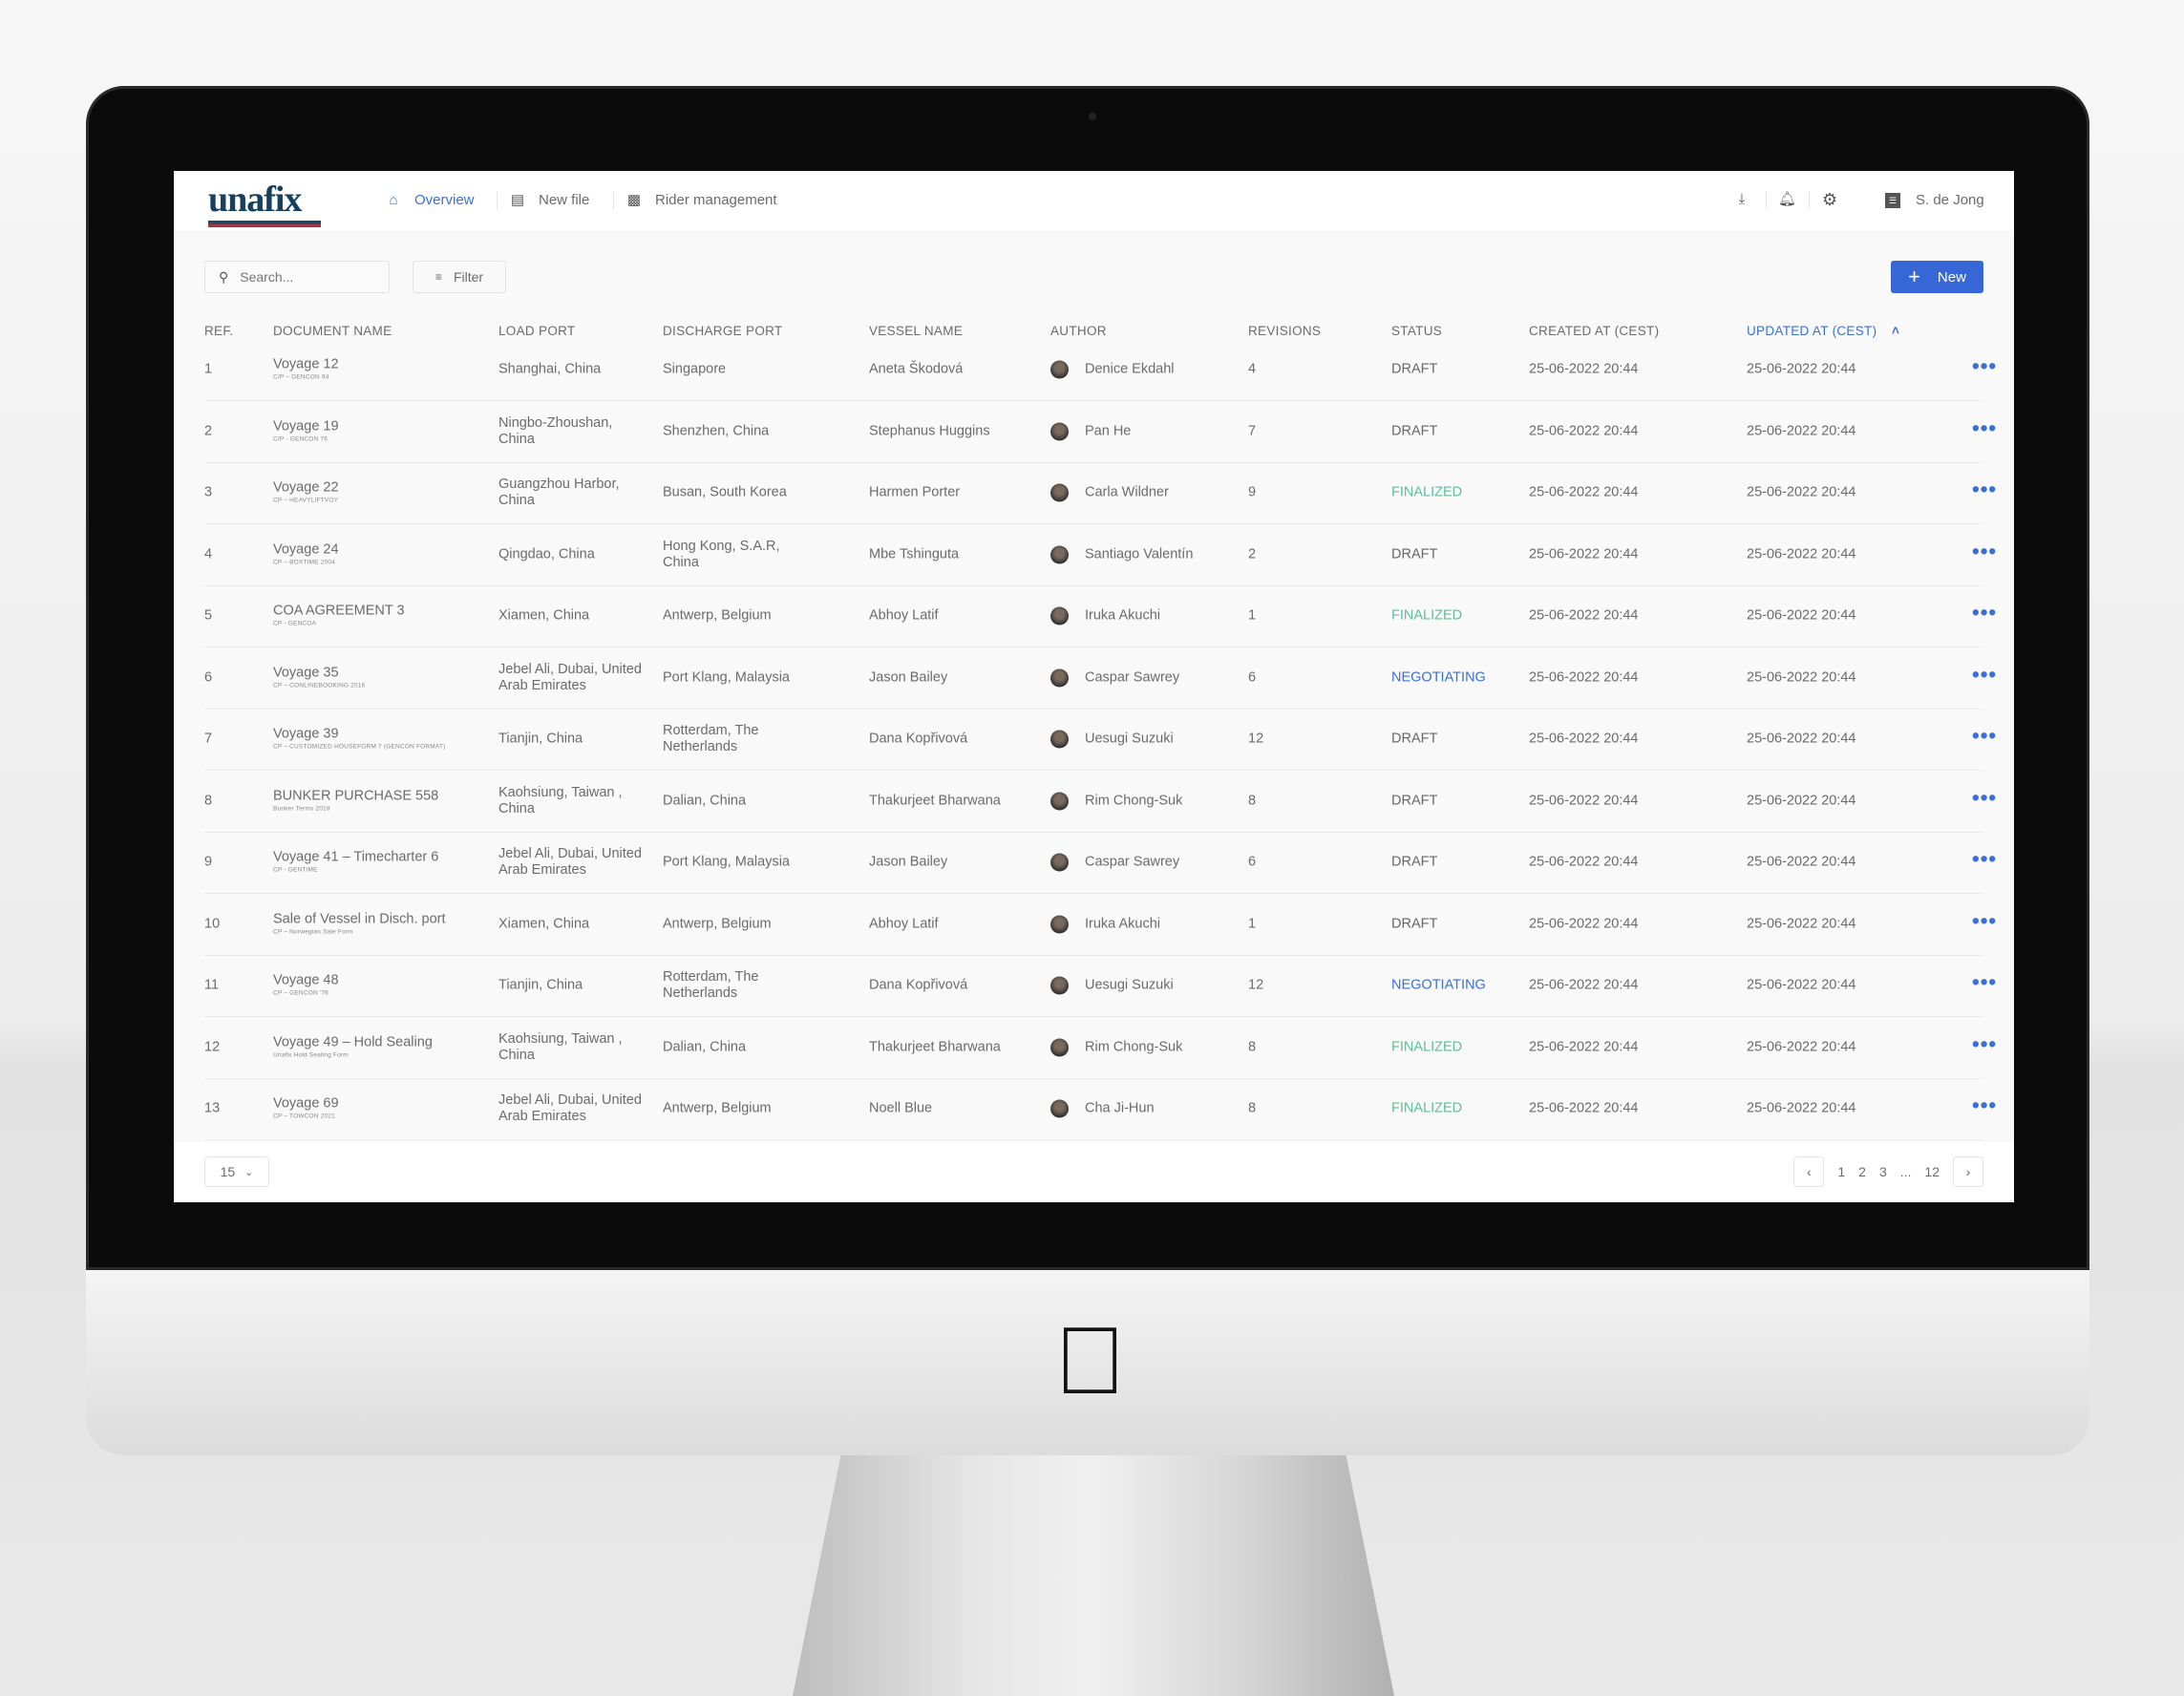 Image resolution: width=2184 pixels, height=1696 pixels. Describe the element at coordinates (1787, 200) in the screenshot. I see `bell-icon: 🔔︎` at that location.